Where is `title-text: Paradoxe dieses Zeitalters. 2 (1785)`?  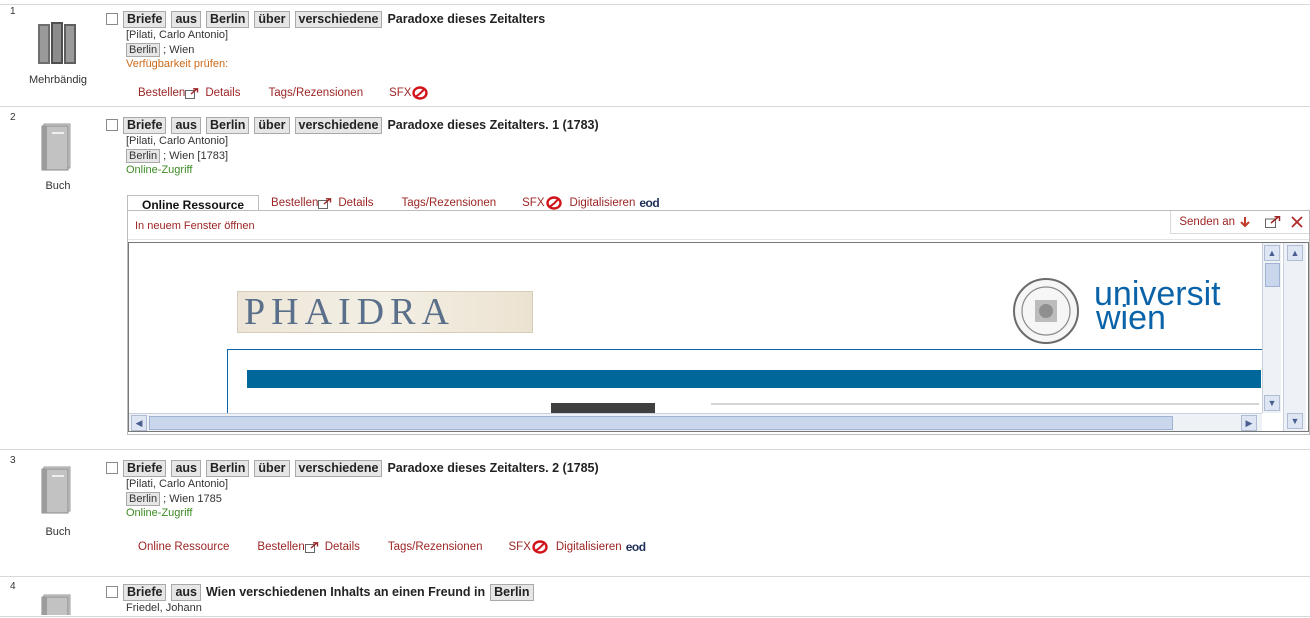 title-text: Paradoxe dieses Zeitalters. 2 (1785) is located at coordinates (493, 468).